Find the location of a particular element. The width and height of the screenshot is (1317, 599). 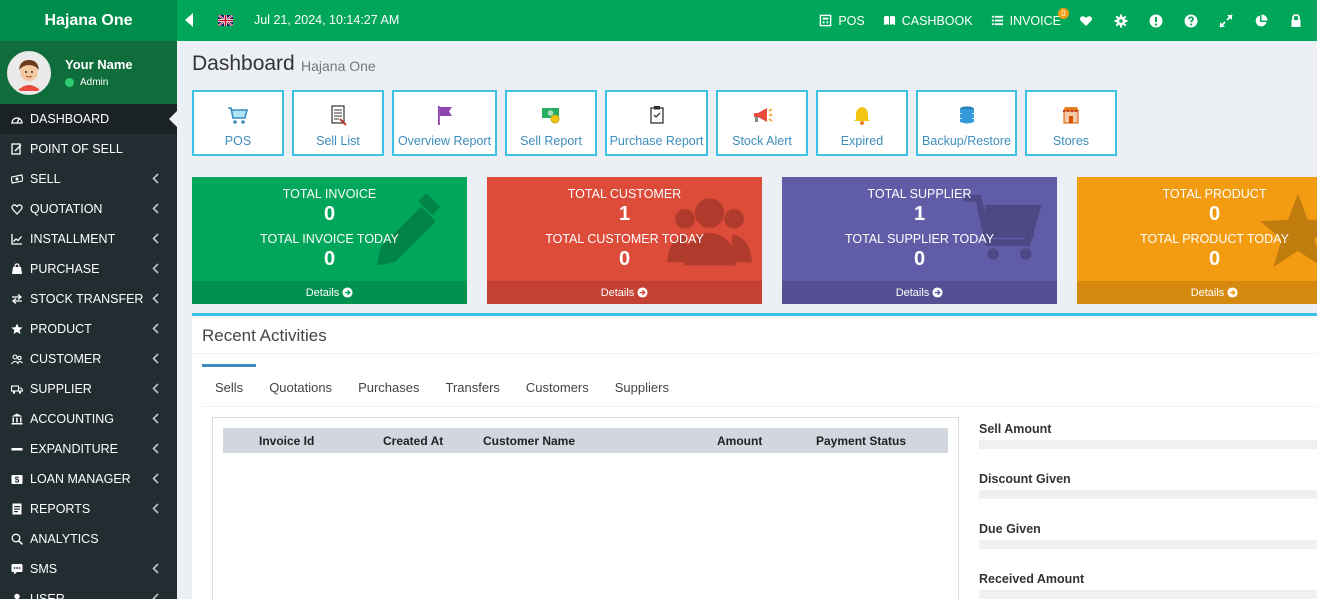

sidebar-toggle-icon is located at coordinates (189, 20).